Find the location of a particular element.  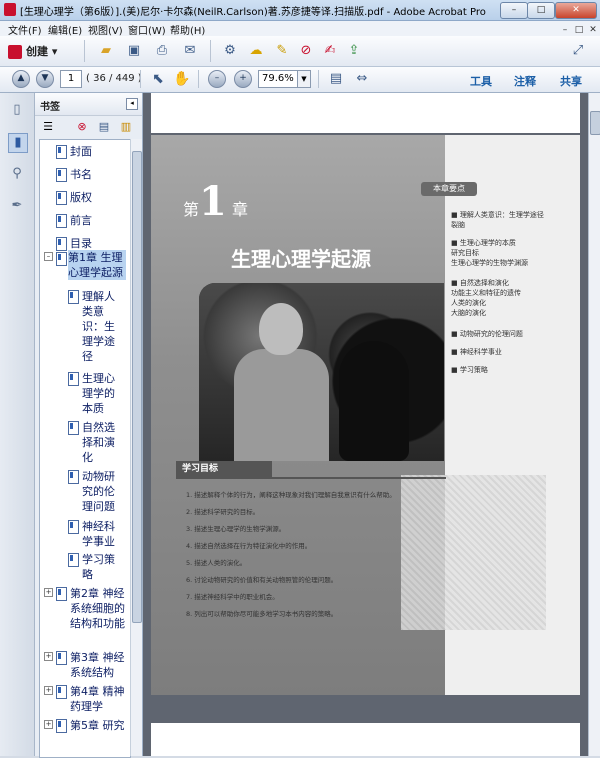

learning-goal: 8. 列出可以帮助你尽可能多地学习本书内容的策略。 is located at coordinates (262, 614).